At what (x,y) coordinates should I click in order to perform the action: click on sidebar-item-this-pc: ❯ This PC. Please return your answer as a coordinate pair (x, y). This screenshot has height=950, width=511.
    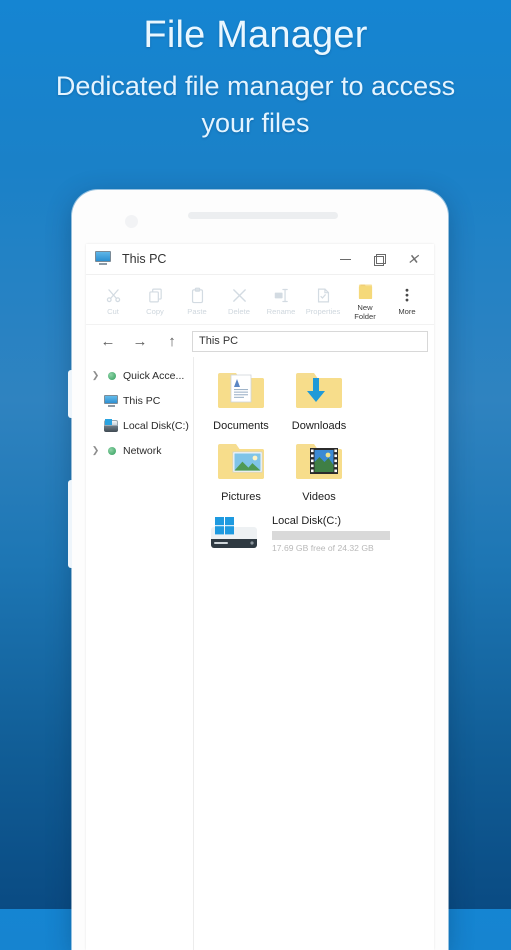
    Looking at the image, I should click on (139, 400).